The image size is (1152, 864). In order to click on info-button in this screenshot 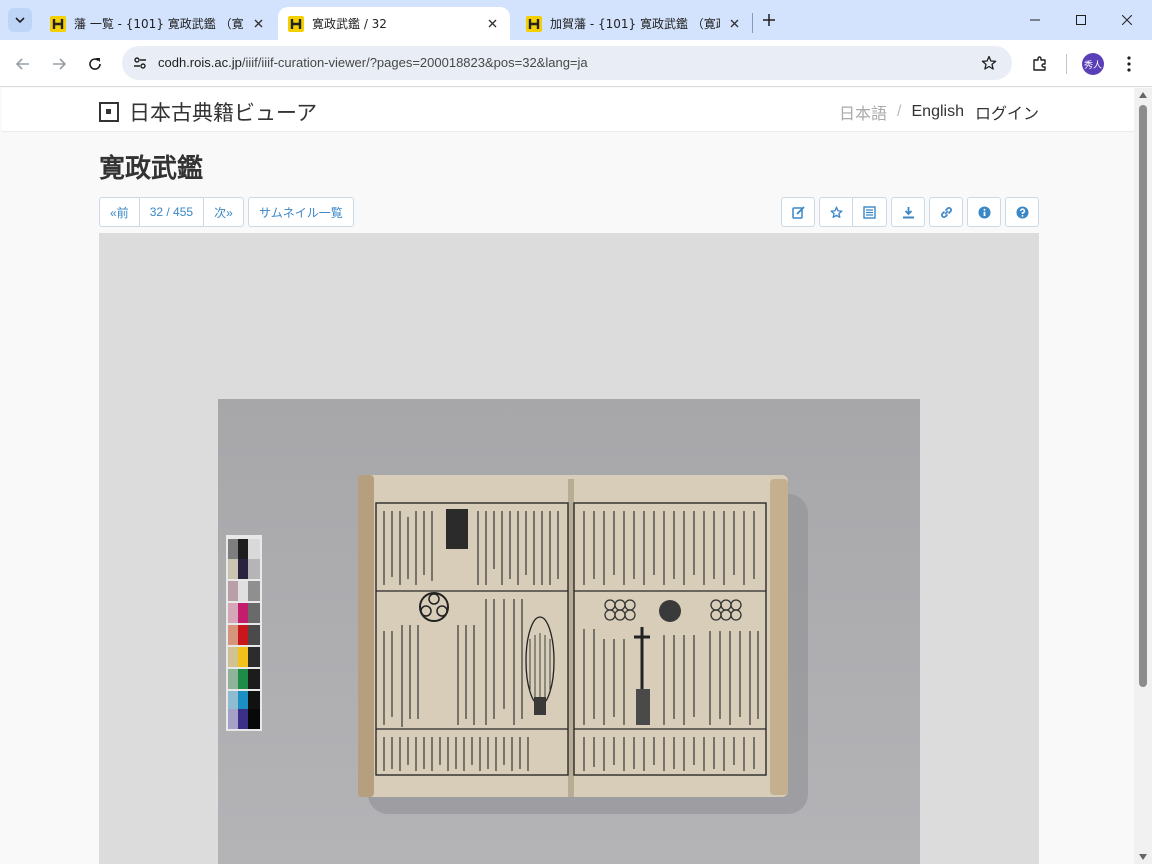, I will do `click(984, 212)`.